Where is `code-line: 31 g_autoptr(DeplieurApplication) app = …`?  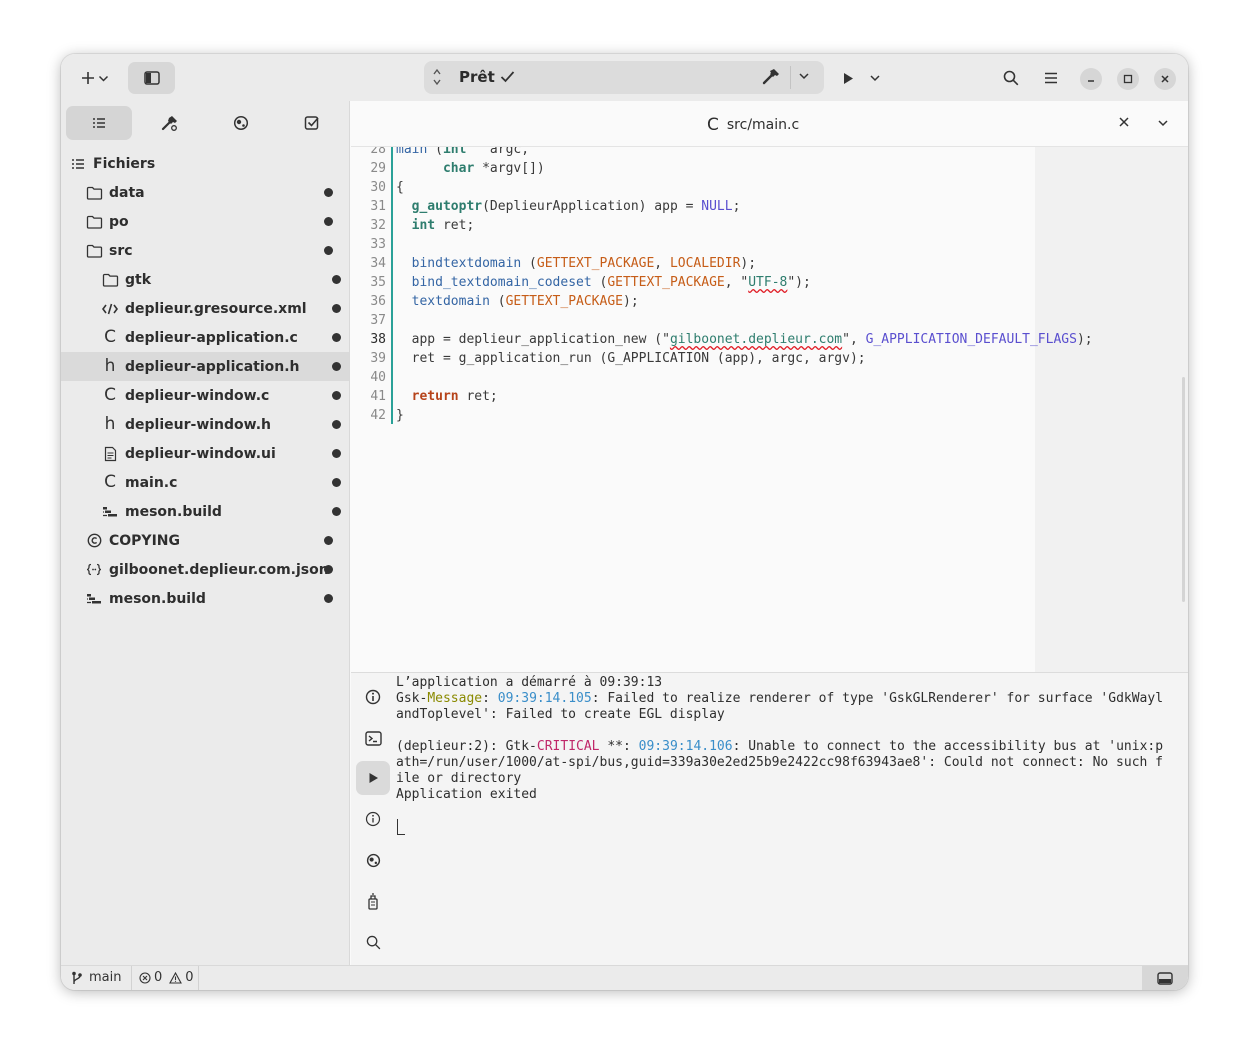 code-line: 31 g_autoptr(DeplieurApplication) app = … is located at coordinates (693, 206).